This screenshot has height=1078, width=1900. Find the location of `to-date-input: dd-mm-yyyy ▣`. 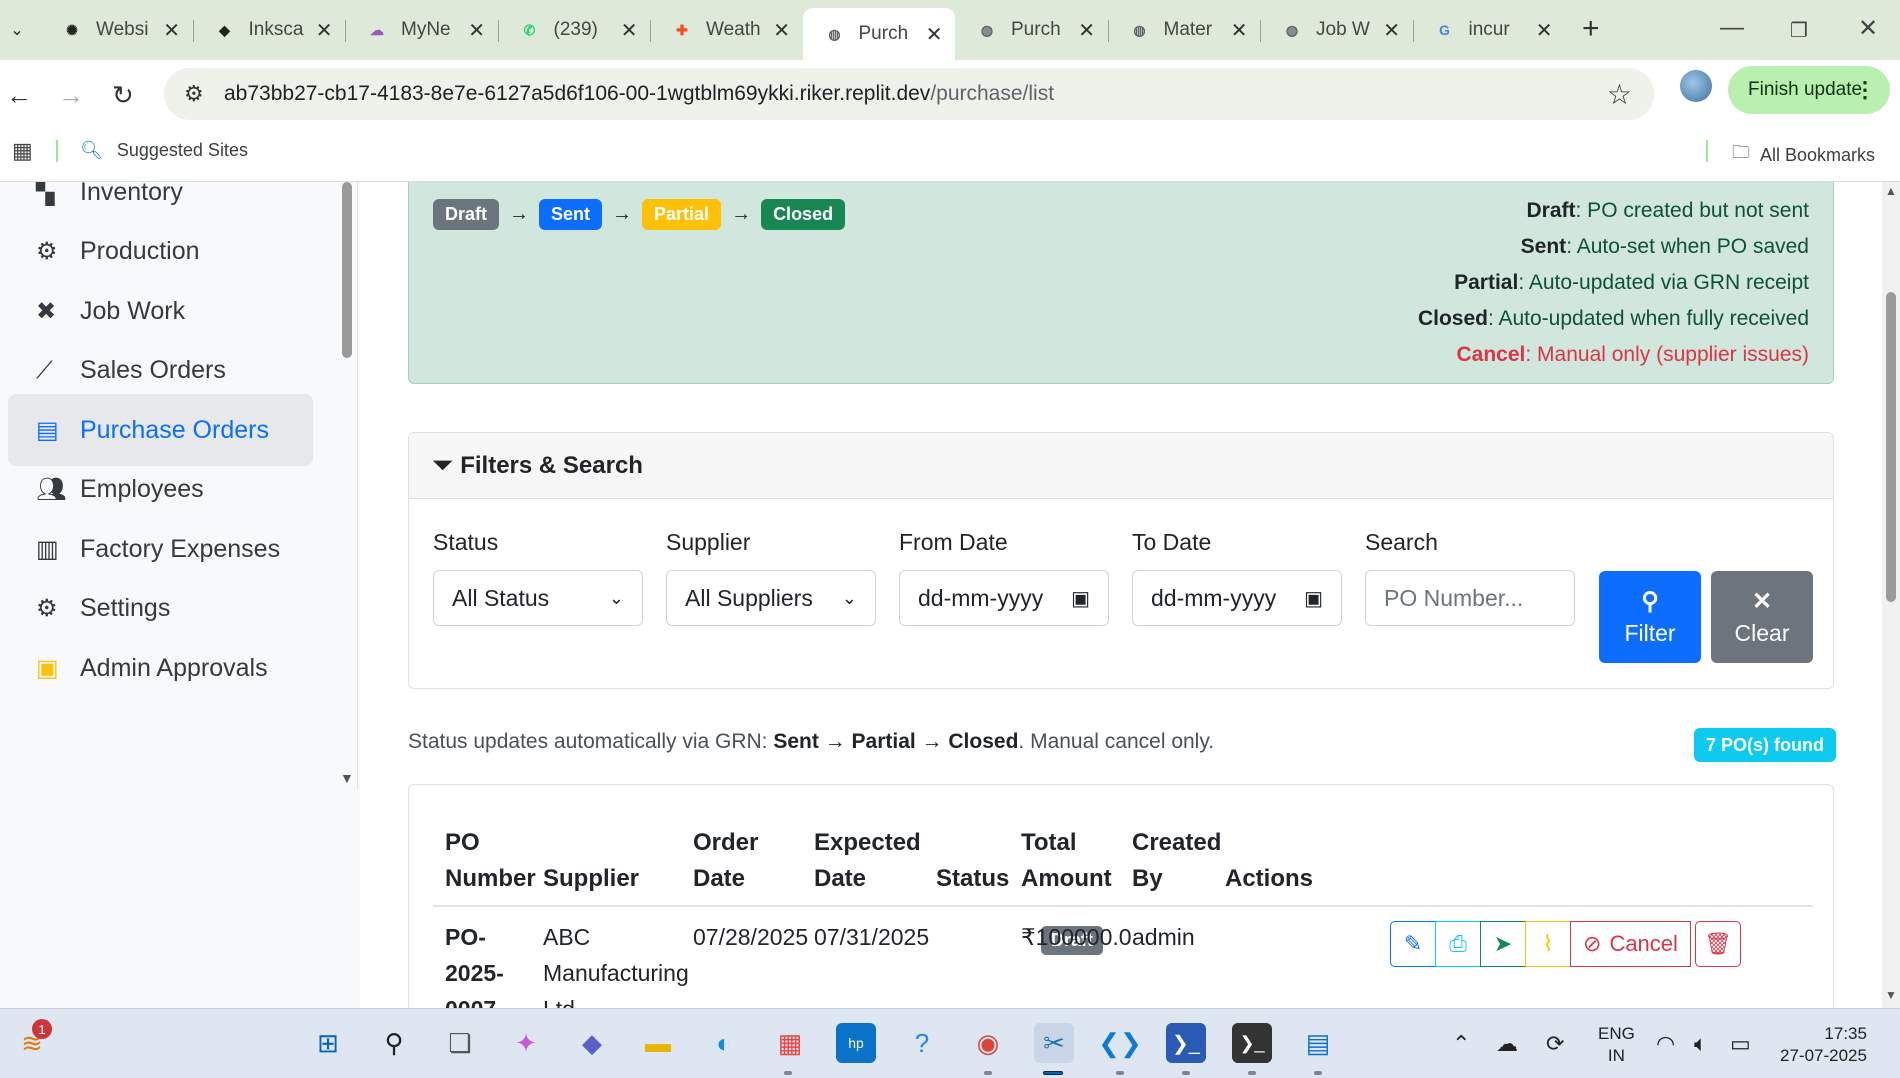

to-date-input: dd-mm-yyyy ▣ is located at coordinates (1237, 598).